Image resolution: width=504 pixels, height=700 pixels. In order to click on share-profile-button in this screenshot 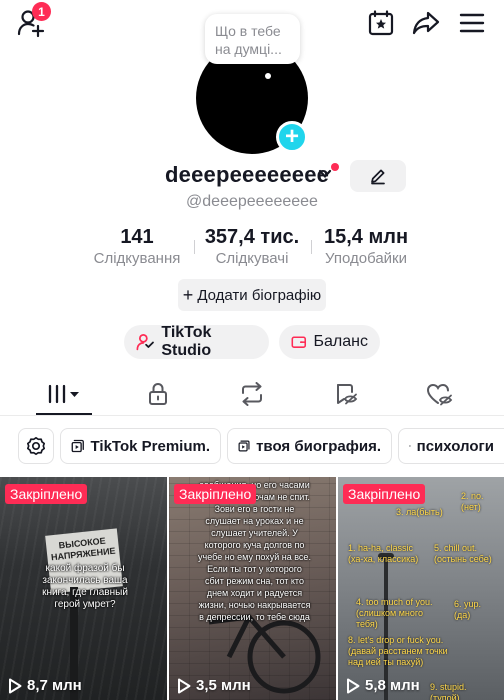, I will do `click(426, 23)`.